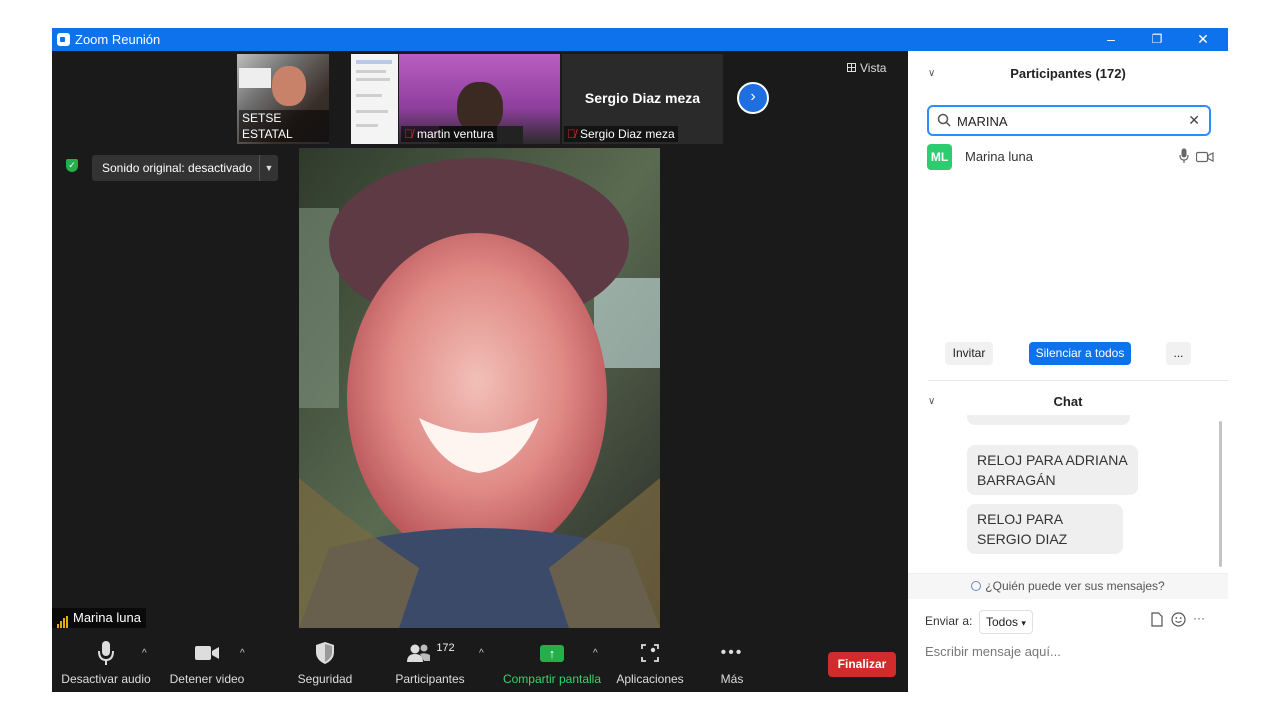  I want to click on security-button: Seguridad, so click(325, 665).